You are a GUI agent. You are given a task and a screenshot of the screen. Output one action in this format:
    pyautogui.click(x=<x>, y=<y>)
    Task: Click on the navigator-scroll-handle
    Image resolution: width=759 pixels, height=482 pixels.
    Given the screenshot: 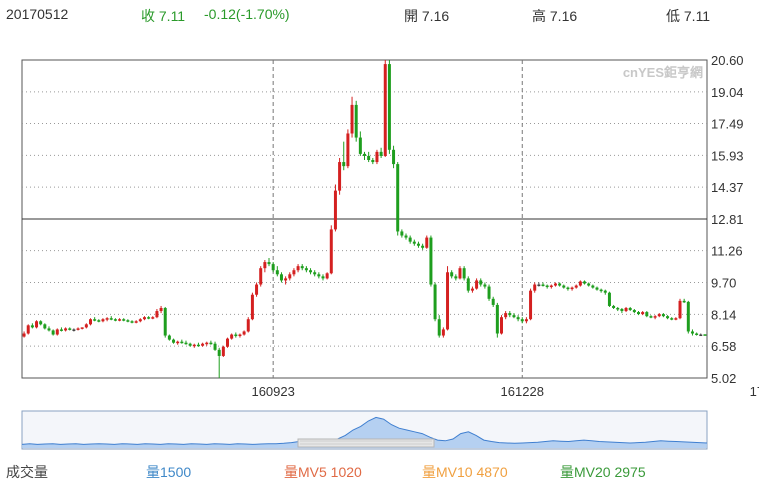 What is the action you would take?
    pyautogui.click(x=366, y=443)
    